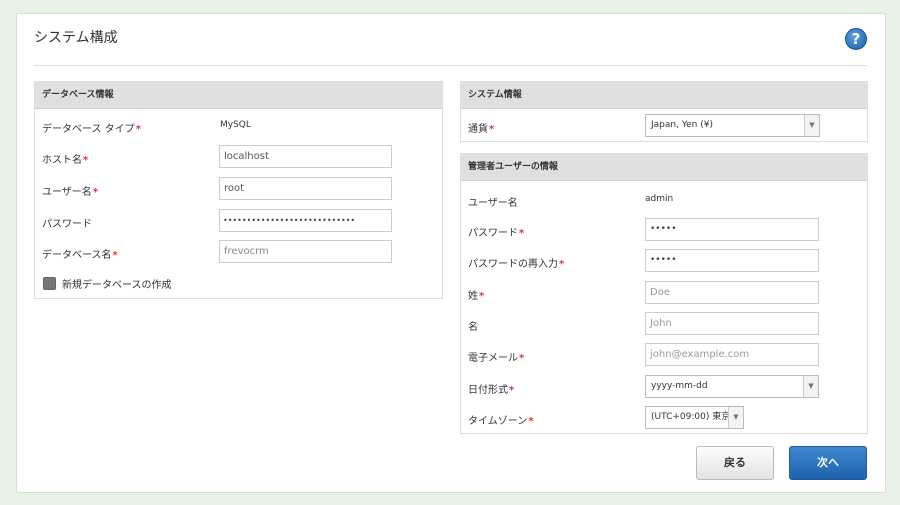 Image resolution: width=900 pixels, height=505 pixels. I want to click on db-user-input: root, so click(305, 188).